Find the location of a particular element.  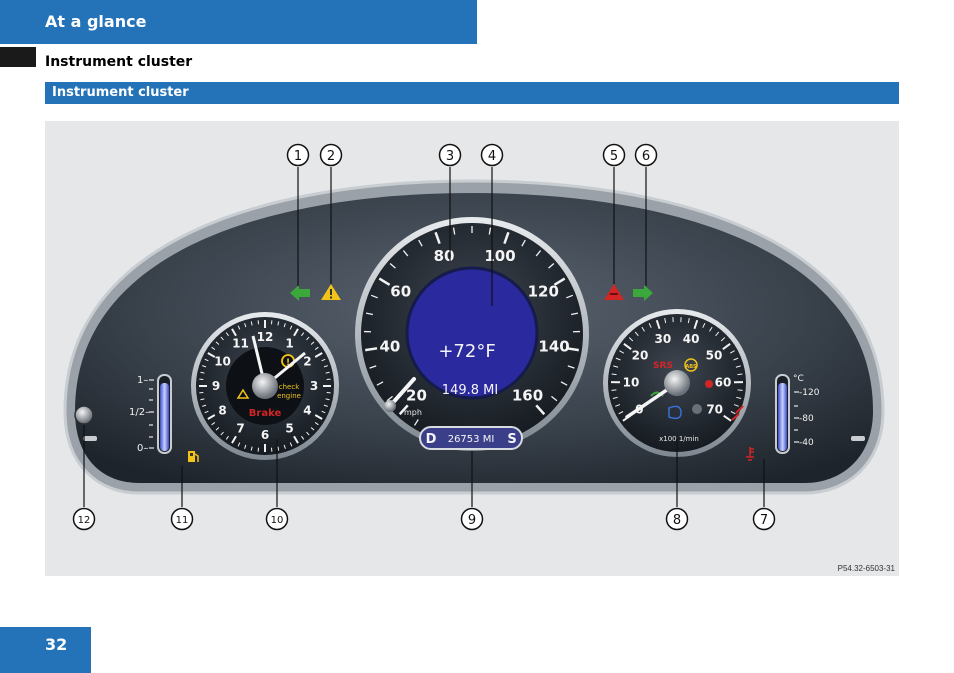

coolant-label-40: -40 is located at coordinates (806, 443).